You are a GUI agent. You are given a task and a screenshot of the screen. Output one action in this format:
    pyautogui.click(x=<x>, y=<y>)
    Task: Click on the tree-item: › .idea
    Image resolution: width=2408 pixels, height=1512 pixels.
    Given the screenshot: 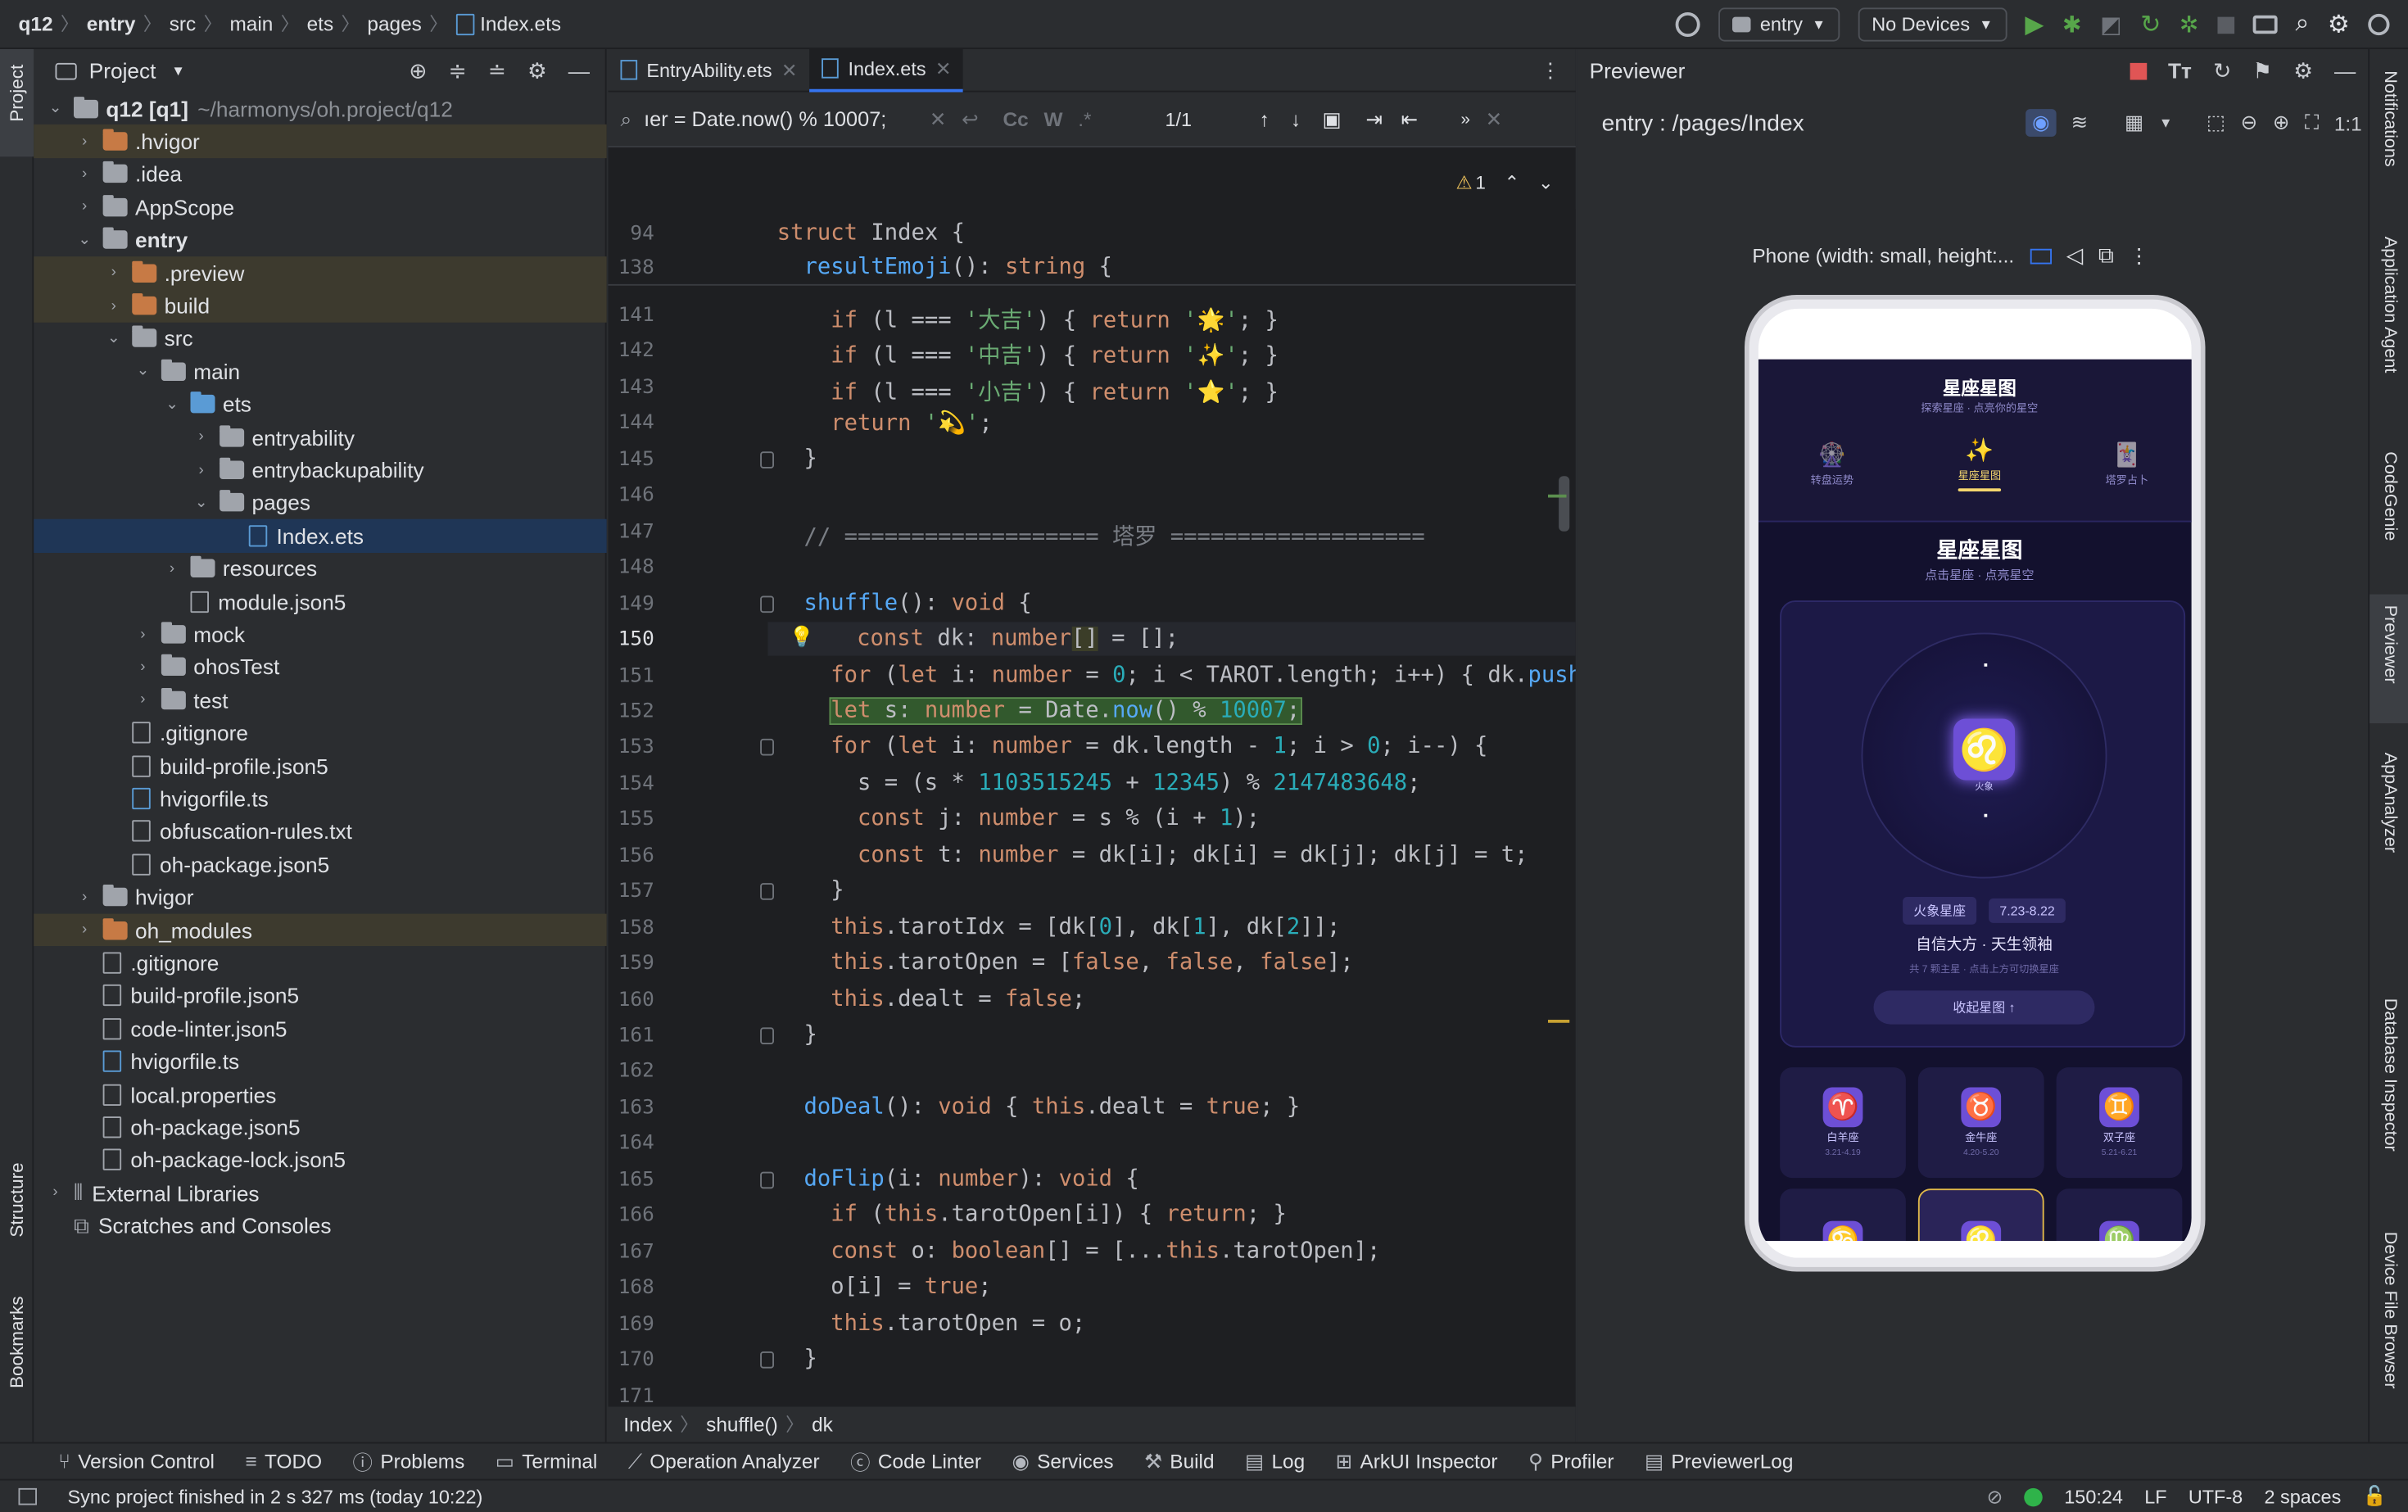 What is the action you would take?
    pyautogui.click(x=320, y=174)
    